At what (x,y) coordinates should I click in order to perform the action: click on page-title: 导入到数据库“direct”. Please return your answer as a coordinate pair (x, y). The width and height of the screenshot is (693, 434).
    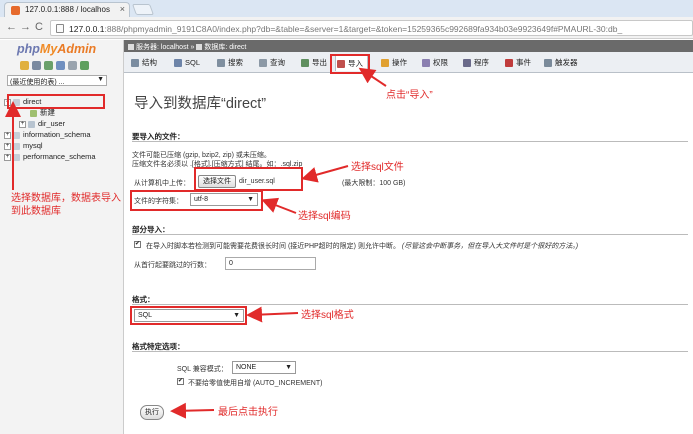
    Looking at the image, I should click on (200, 104).